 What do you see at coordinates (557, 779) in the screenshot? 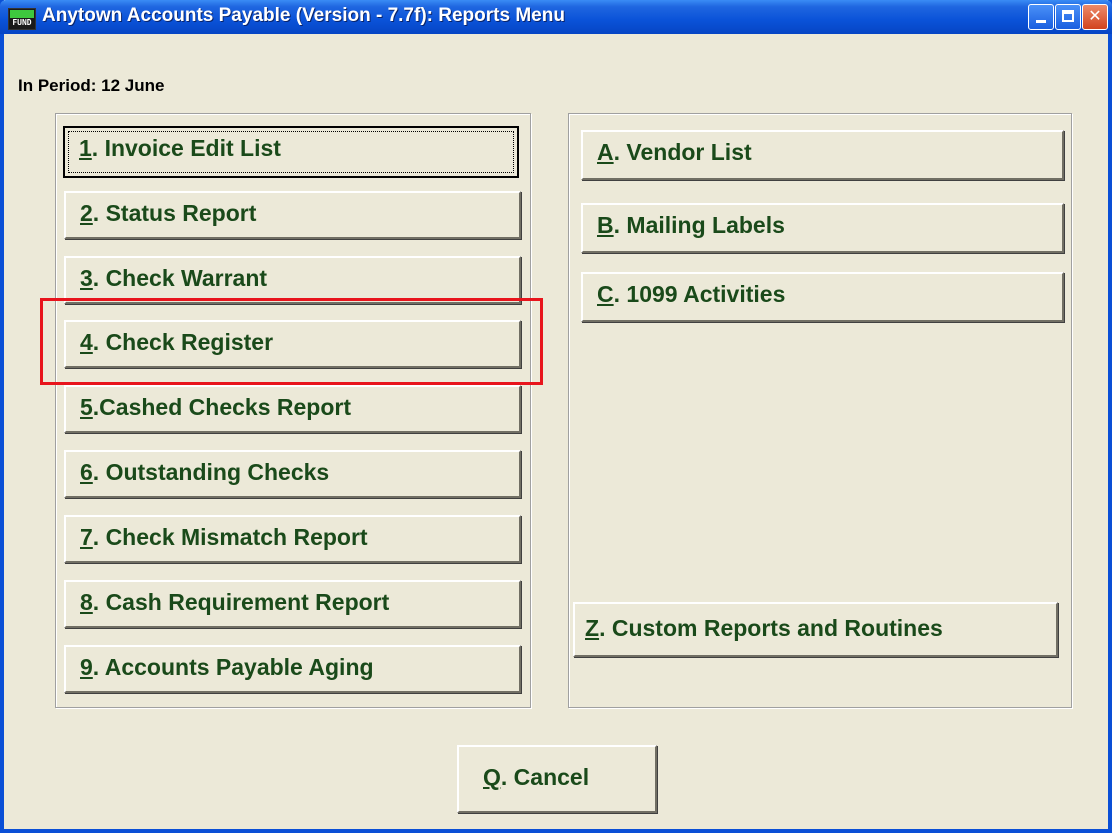
I see `cancel-button: Q. Cancel` at bounding box center [557, 779].